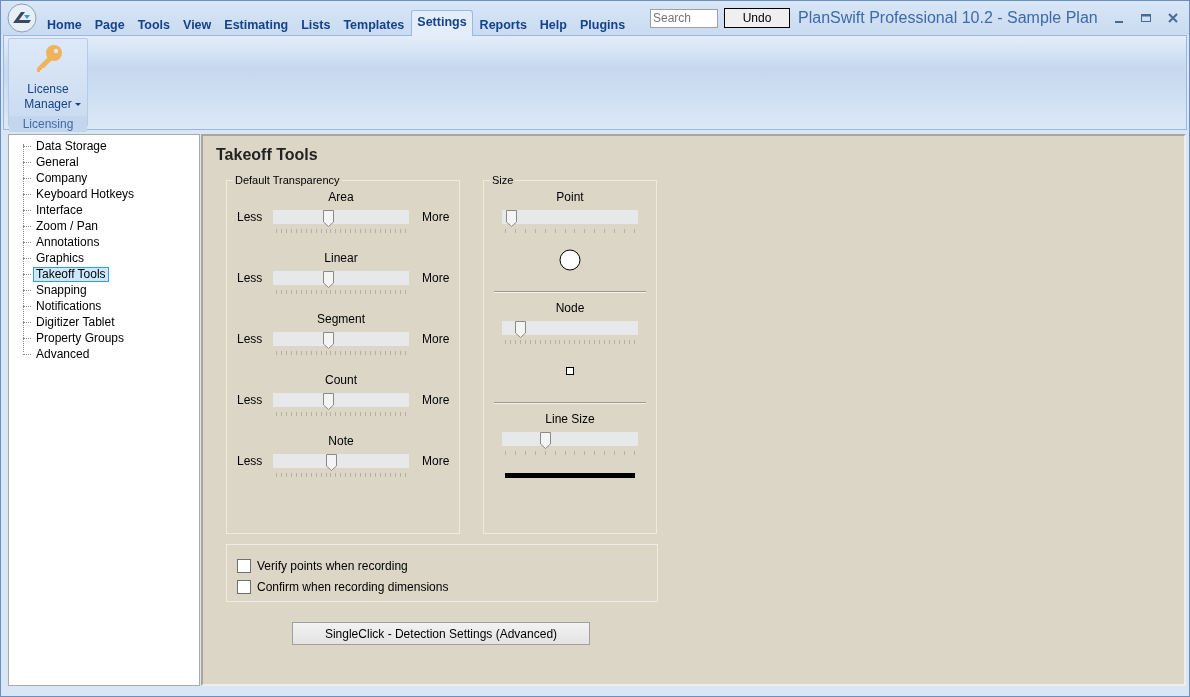 The height and width of the screenshot is (697, 1190). I want to click on slider-label: Note, so click(341, 441).